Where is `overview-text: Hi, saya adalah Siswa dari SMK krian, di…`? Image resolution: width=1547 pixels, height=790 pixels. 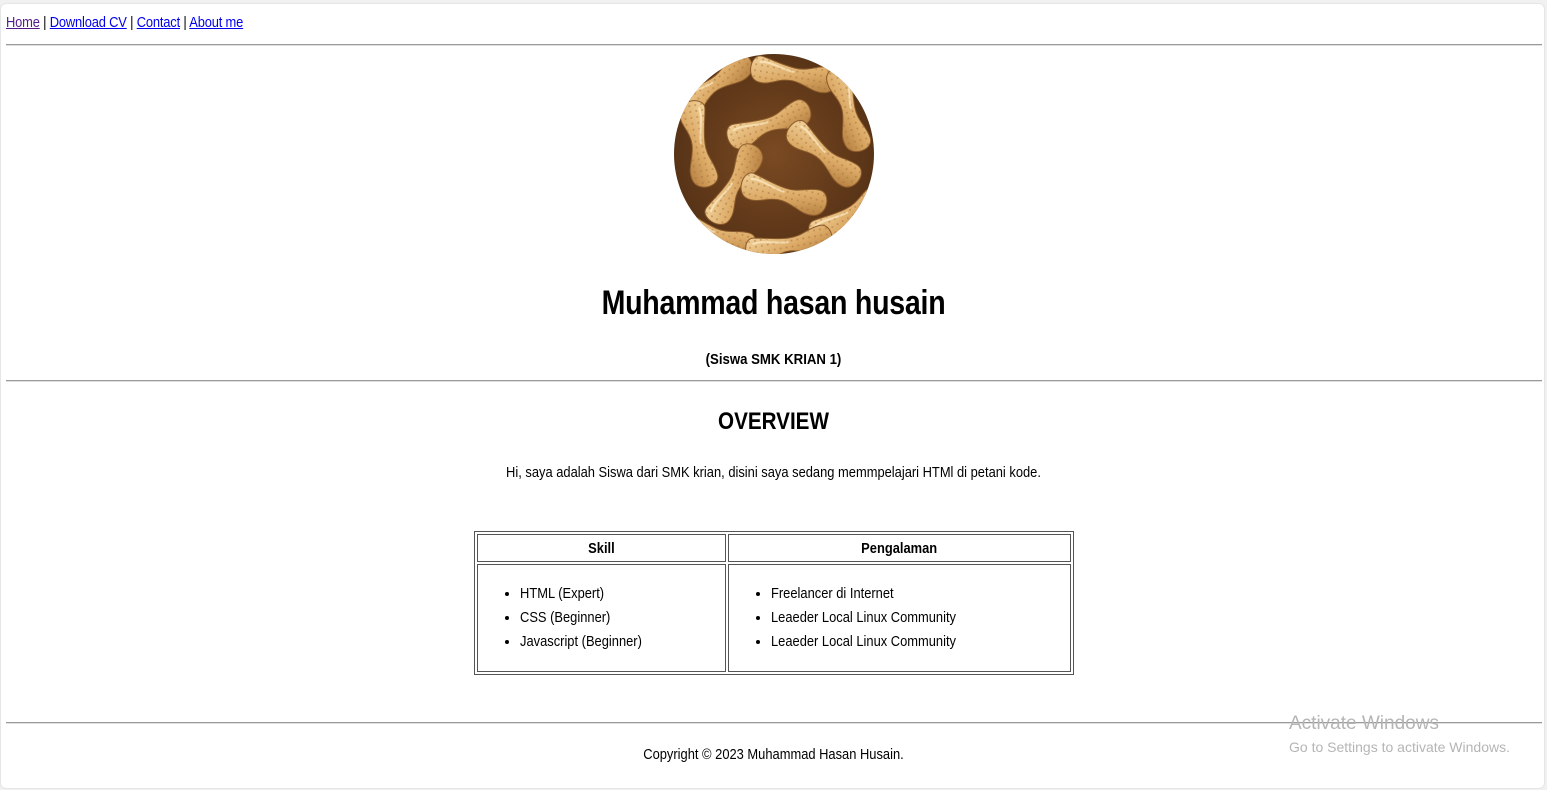
overview-text: Hi, saya adalah Siswa dari SMK krian, di… is located at coordinates (773, 472).